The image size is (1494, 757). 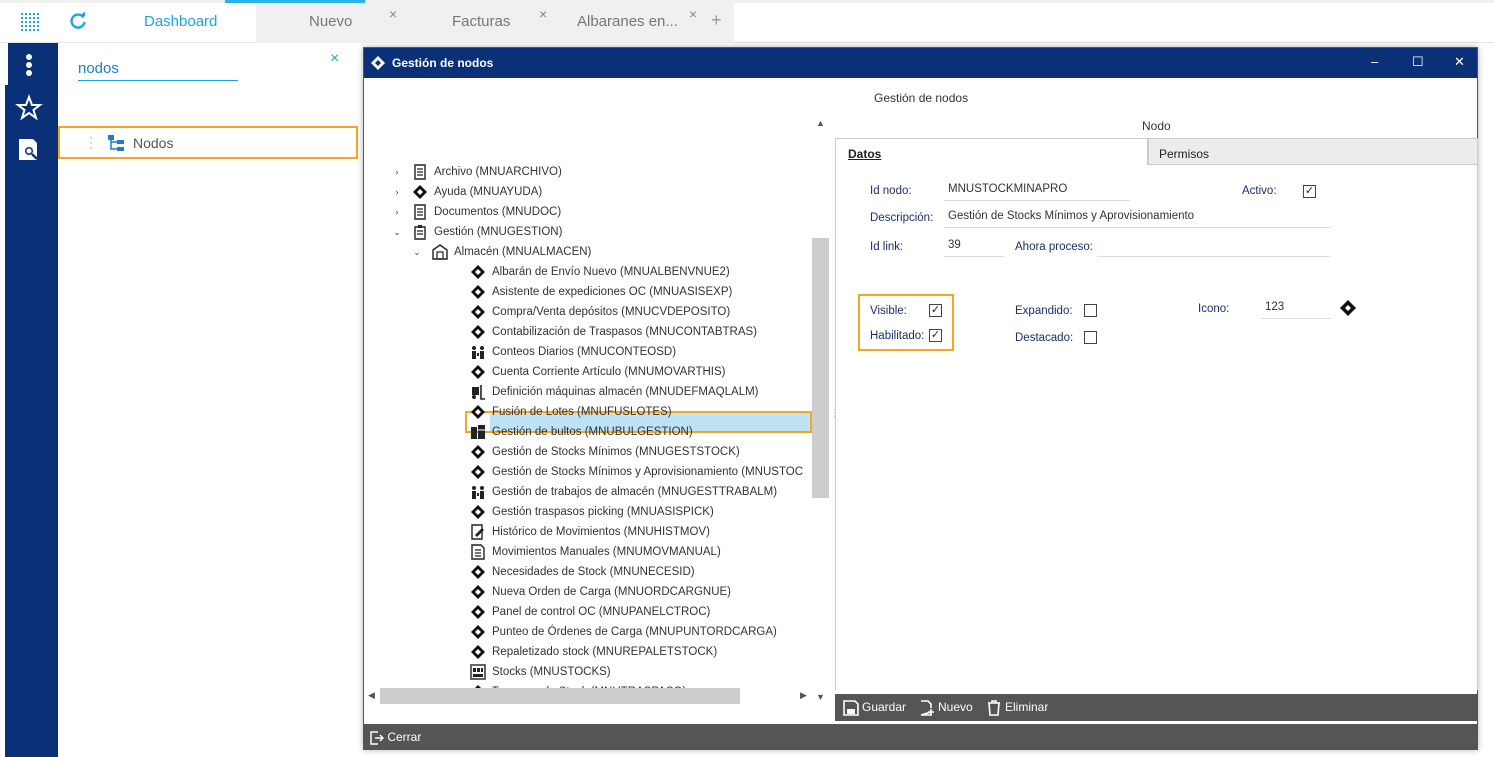 I want to click on tree-node: › Ayuda (MNUAYUDA), so click(x=588, y=192).